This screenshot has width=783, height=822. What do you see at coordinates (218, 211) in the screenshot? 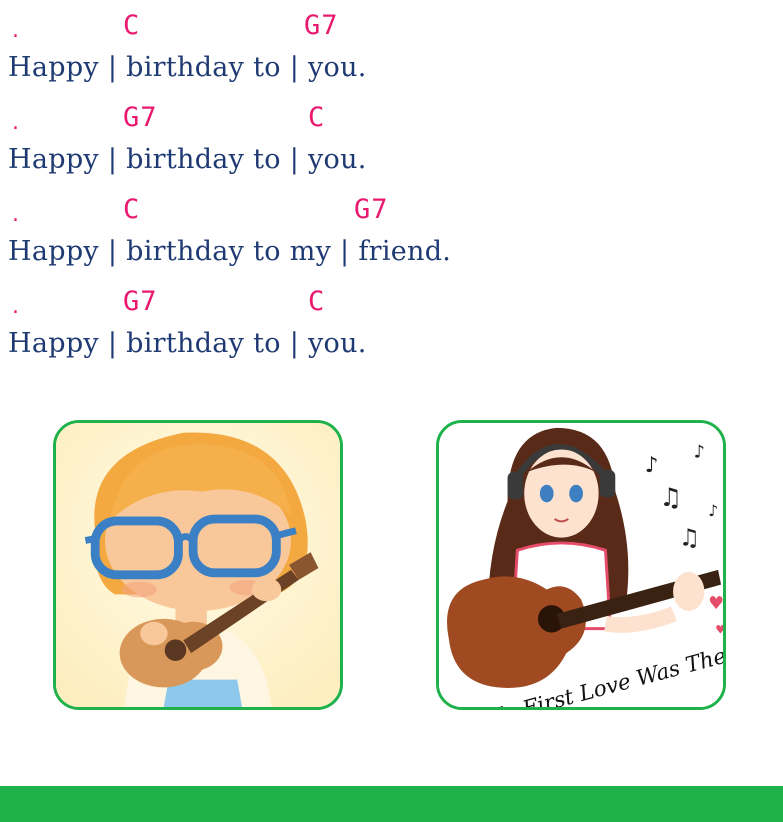
I see `chord-line-3: . C G7` at bounding box center [218, 211].